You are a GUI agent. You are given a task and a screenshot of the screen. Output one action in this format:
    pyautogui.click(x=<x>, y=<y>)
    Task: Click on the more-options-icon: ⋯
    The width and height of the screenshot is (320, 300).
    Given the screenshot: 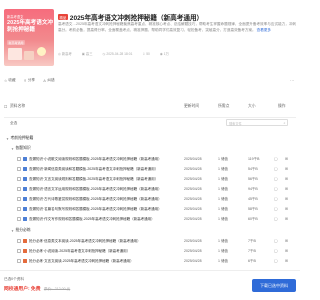 What is the action you would take?
    pyautogui.click(x=292, y=80)
    